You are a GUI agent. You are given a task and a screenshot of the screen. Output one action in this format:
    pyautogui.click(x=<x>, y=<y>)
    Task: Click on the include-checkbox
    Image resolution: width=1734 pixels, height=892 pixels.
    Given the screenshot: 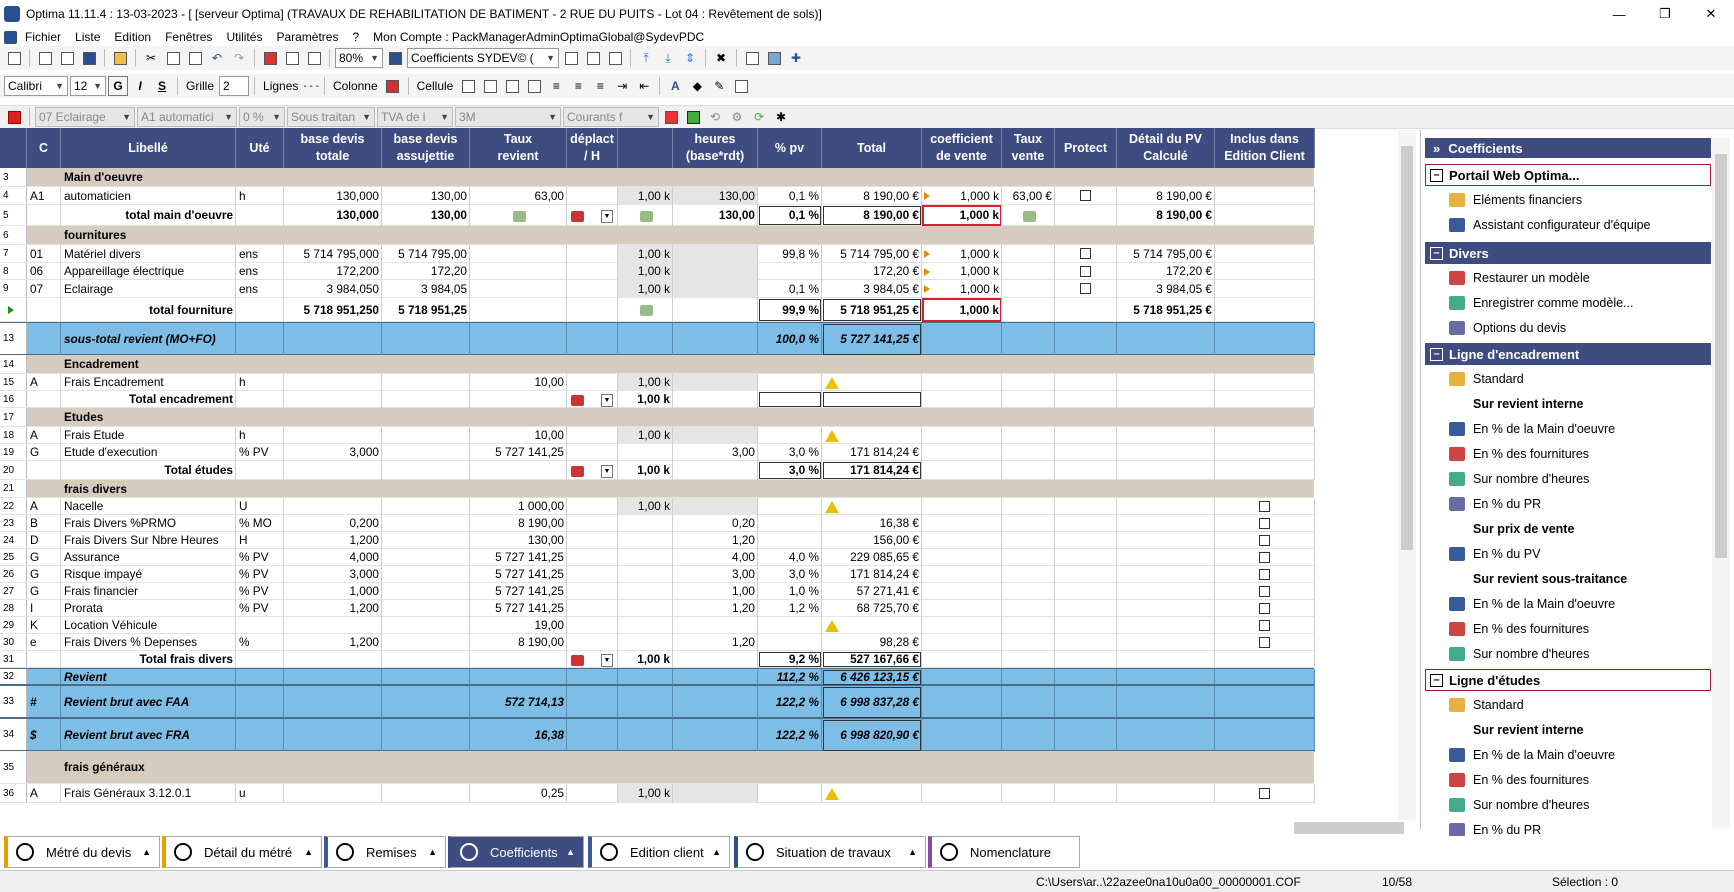 What is the action you would take?
    pyautogui.click(x=1264, y=591)
    